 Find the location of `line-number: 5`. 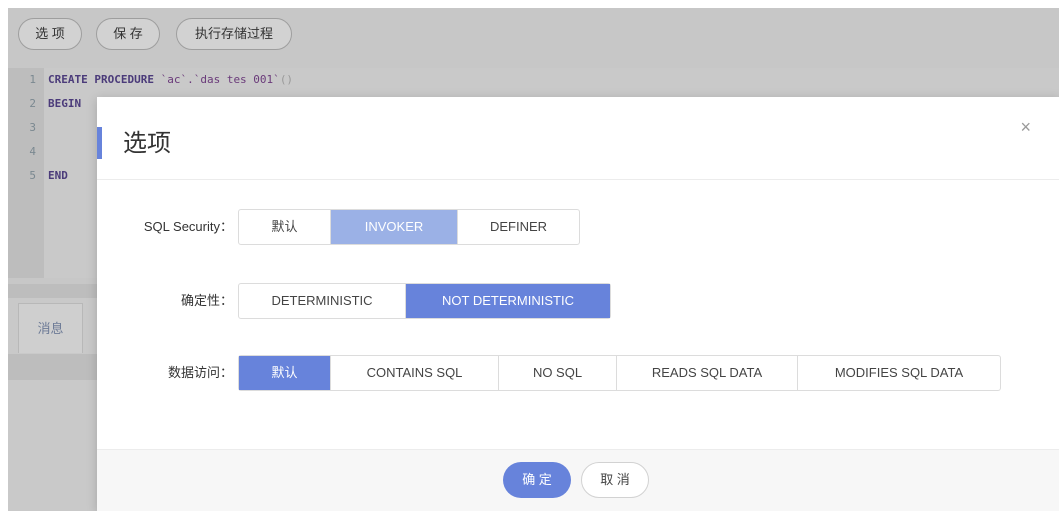

line-number: 5 is located at coordinates (32, 175).